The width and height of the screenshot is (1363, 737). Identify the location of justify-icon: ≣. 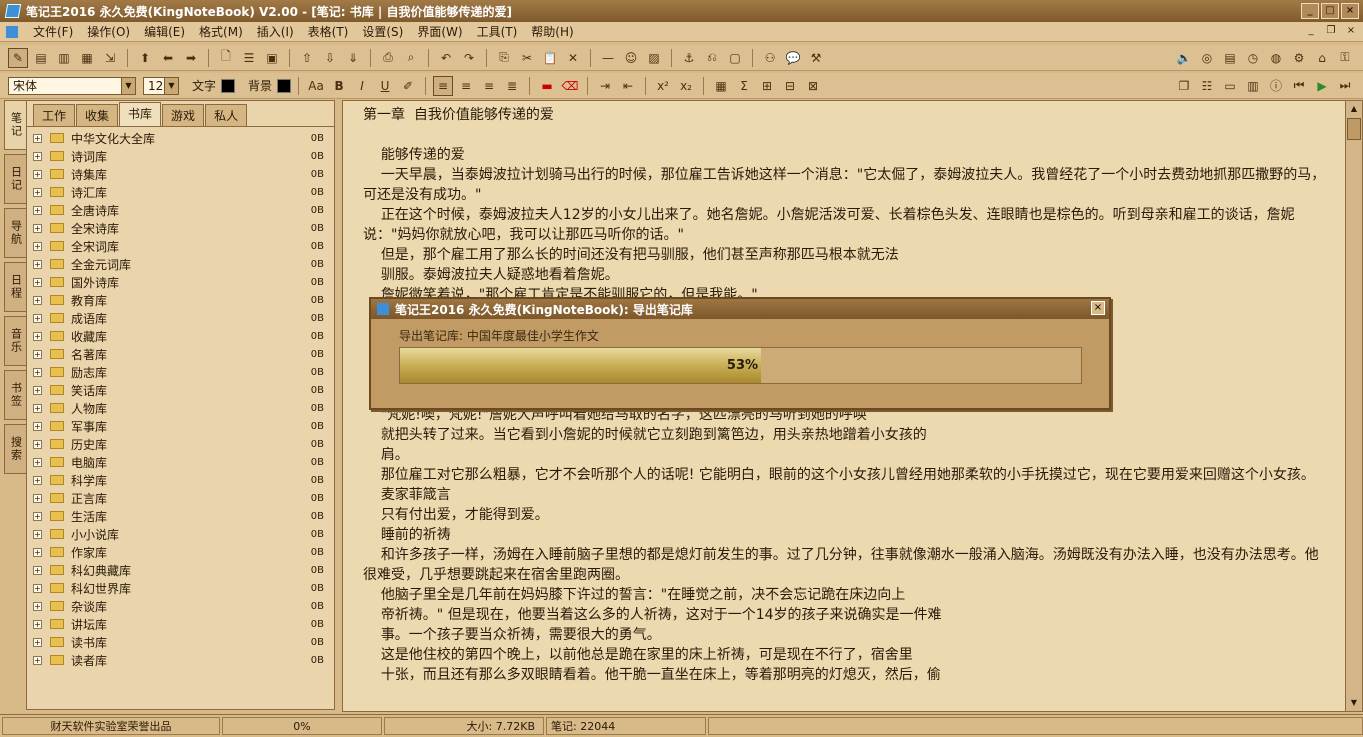
(512, 86).